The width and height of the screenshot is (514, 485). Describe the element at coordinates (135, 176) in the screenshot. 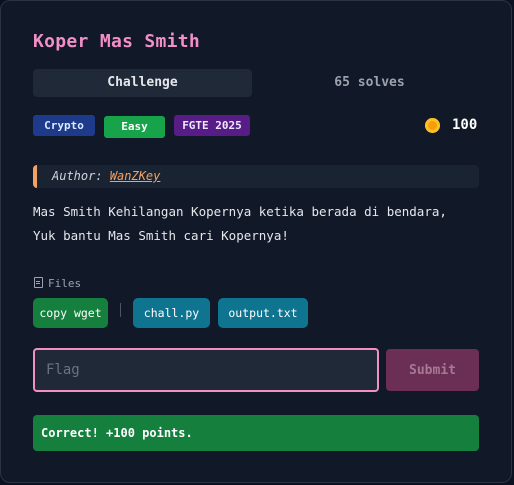

I see `author-link: WanZKey` at that location.